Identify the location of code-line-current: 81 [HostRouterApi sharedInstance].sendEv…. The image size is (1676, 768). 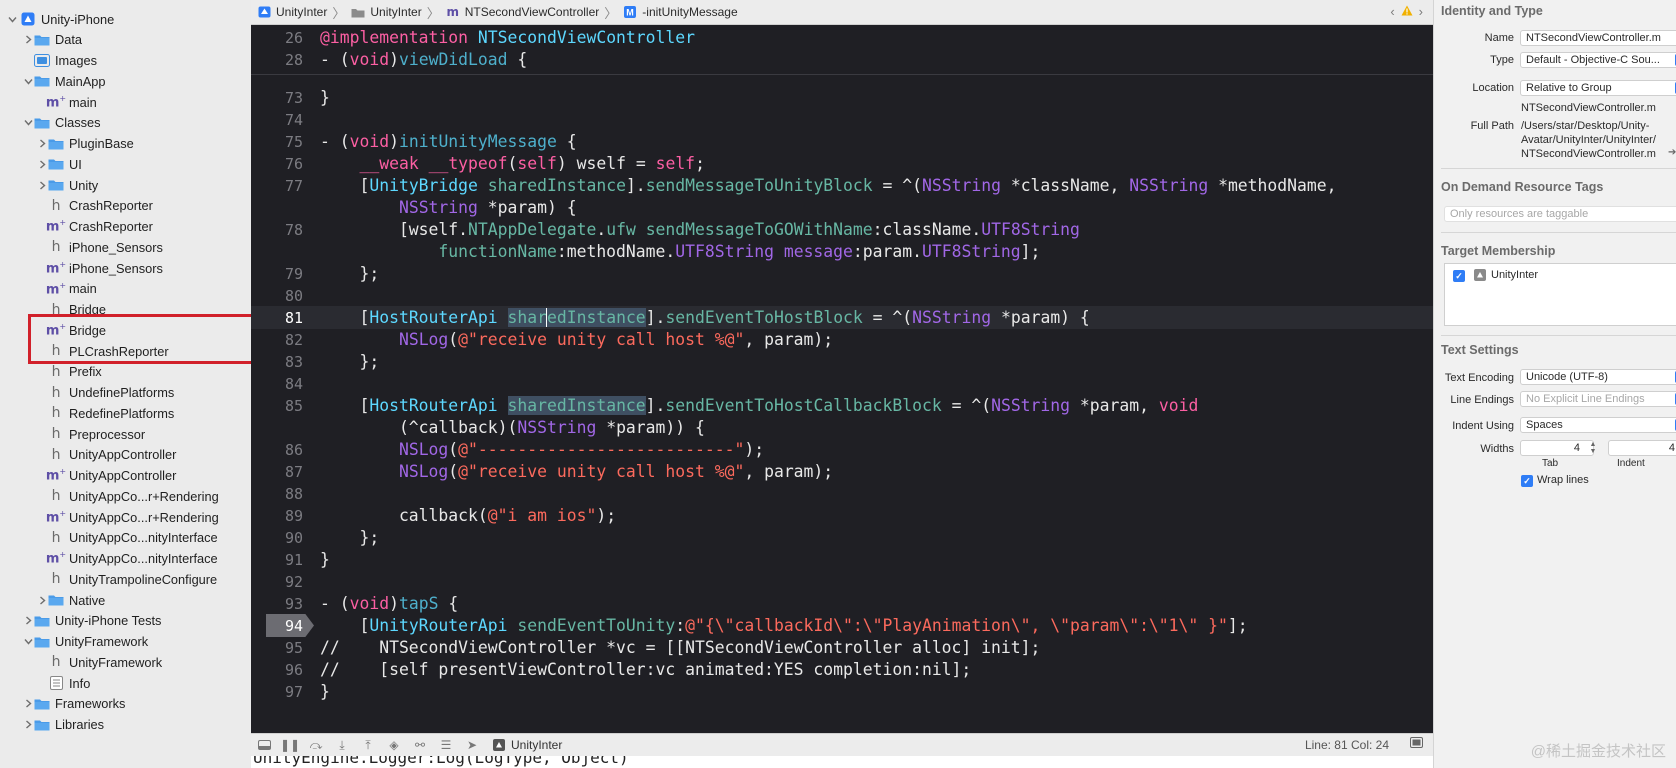
(842, 317).